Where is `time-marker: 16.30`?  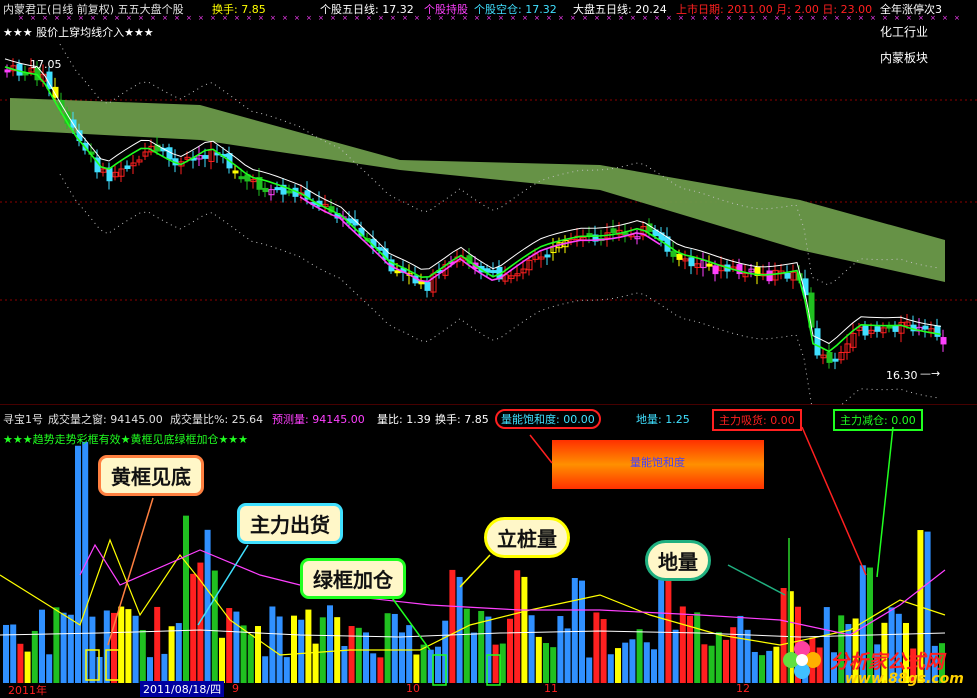 time-marker: 16.30 is located at coordinates (902, 375).